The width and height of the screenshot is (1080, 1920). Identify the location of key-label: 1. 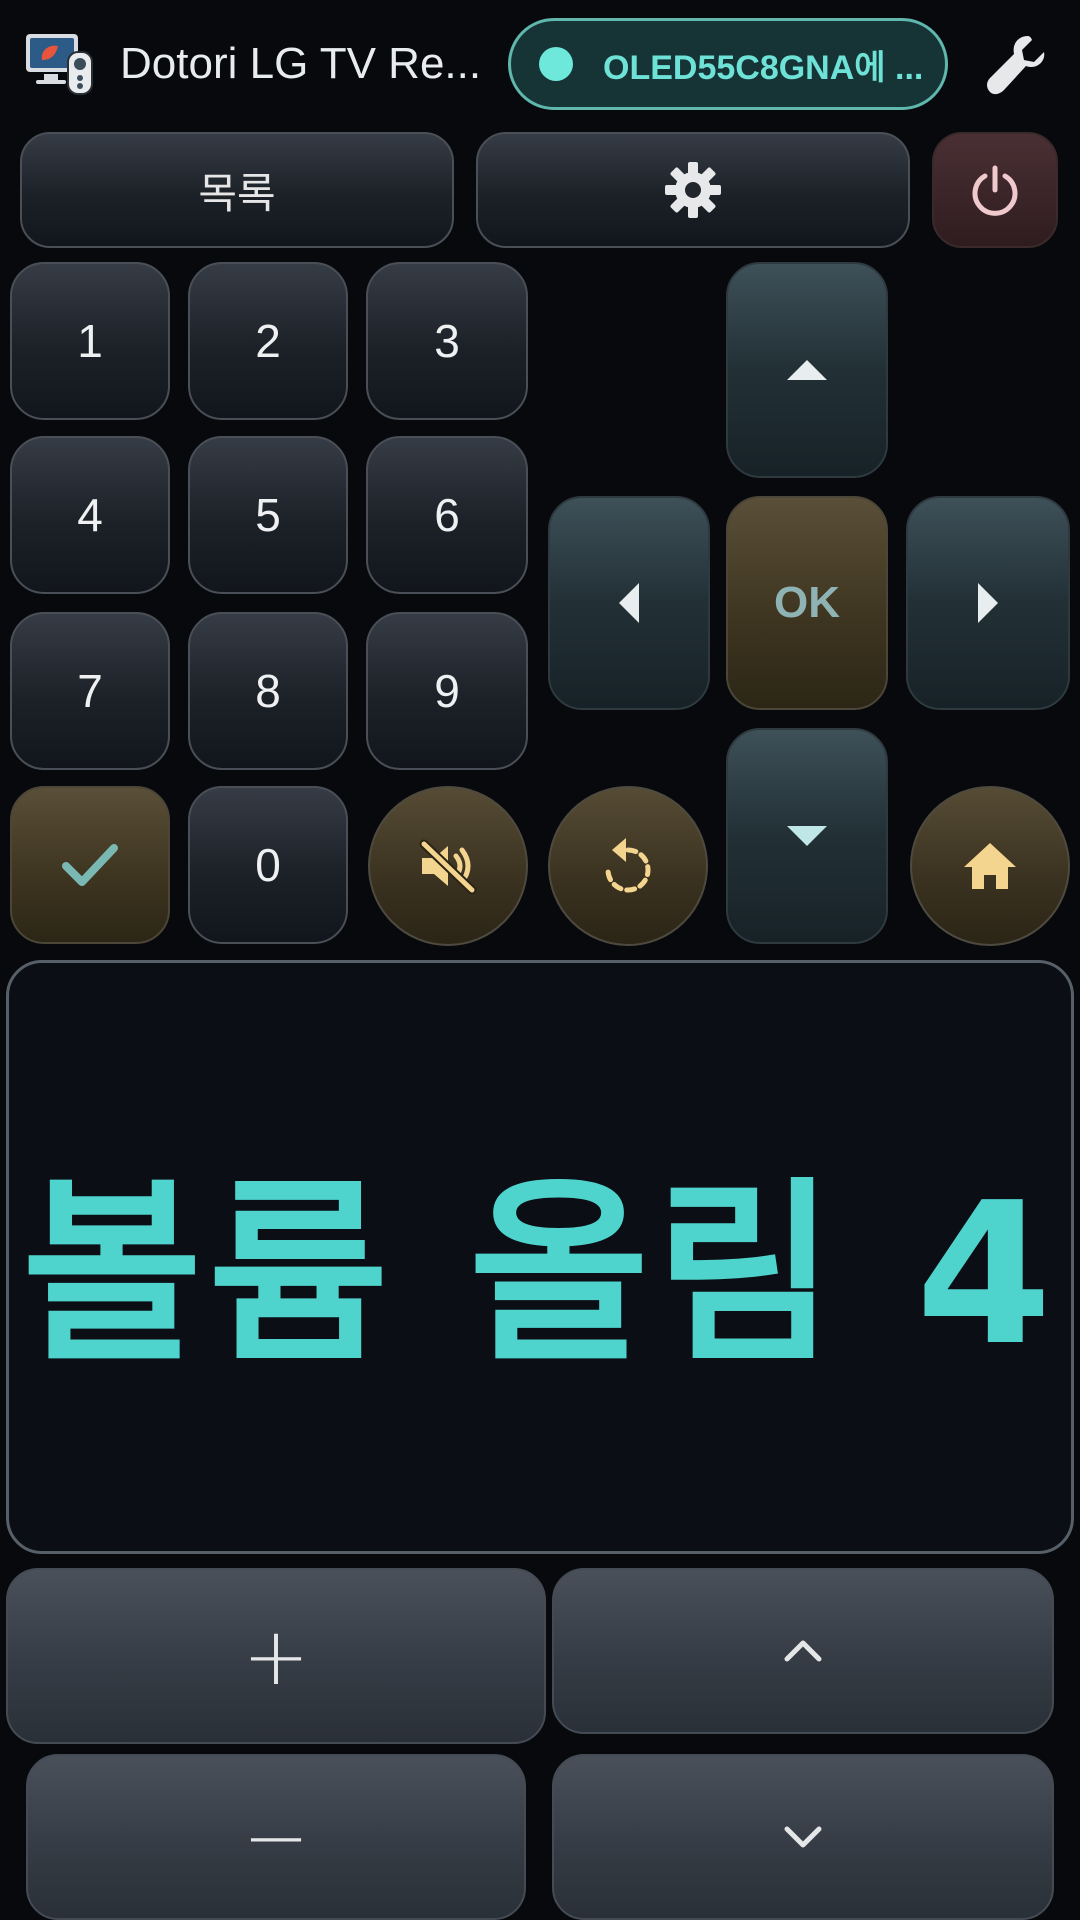
(90, 341).